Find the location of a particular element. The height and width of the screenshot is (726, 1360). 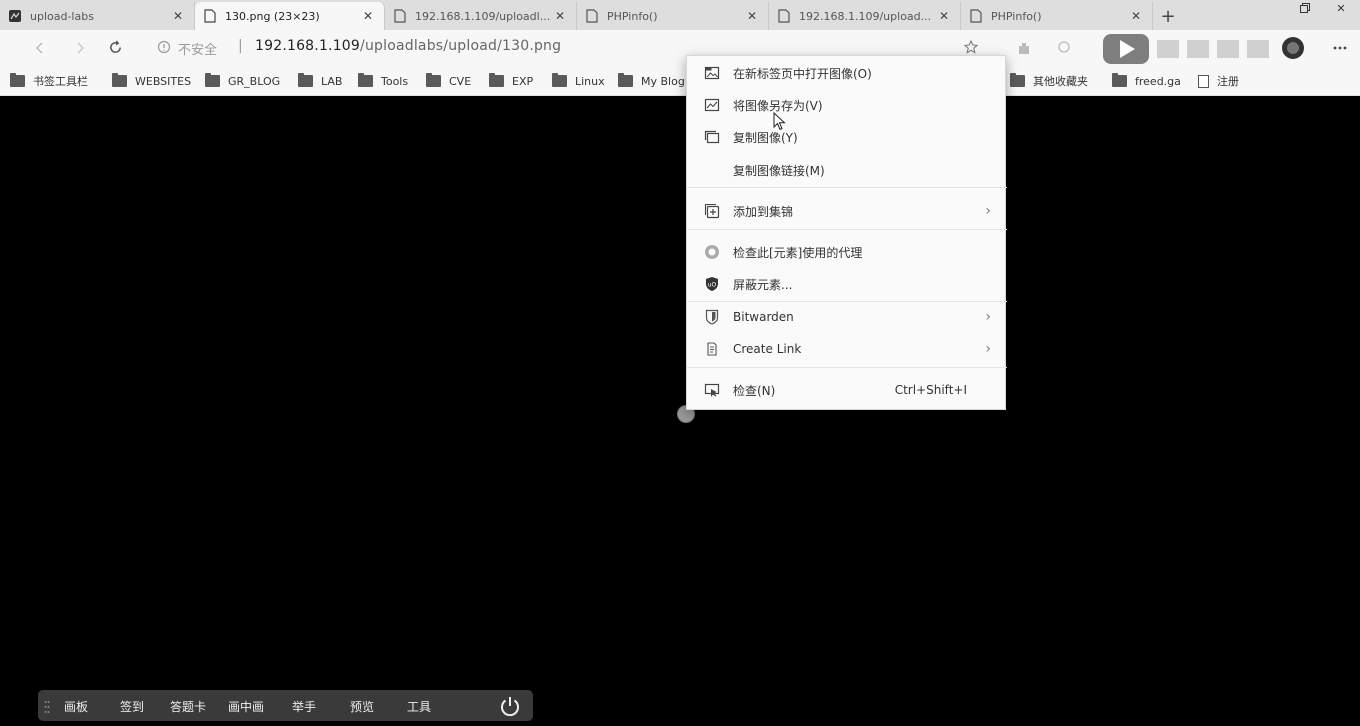

tab-upload-labs: upload-labs ✕ is located at coordinates (97, 16).